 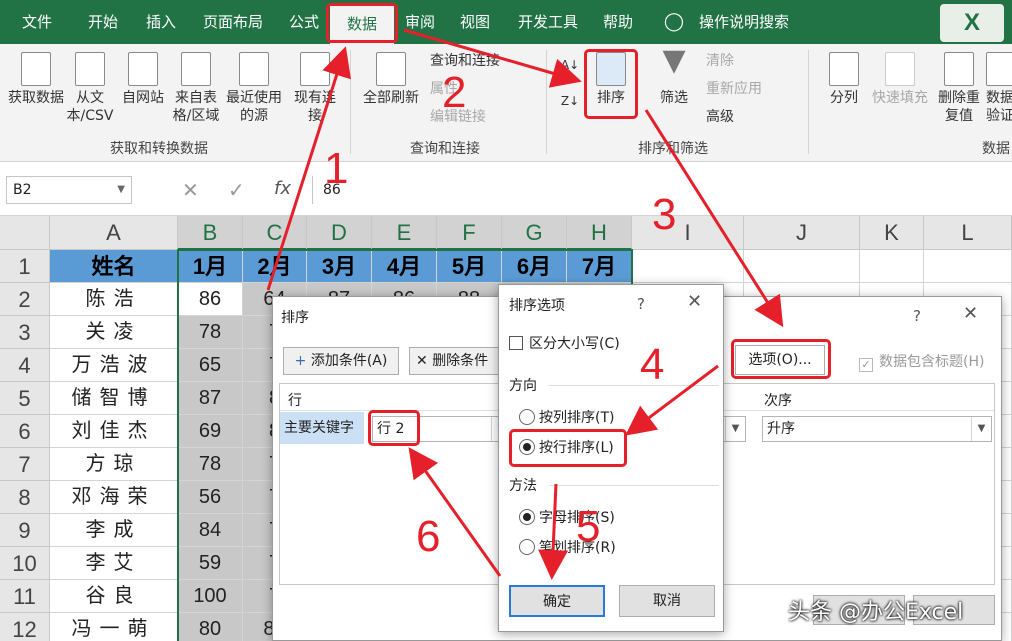 I want to click on cell: 7月, so click(x=599, y=266).